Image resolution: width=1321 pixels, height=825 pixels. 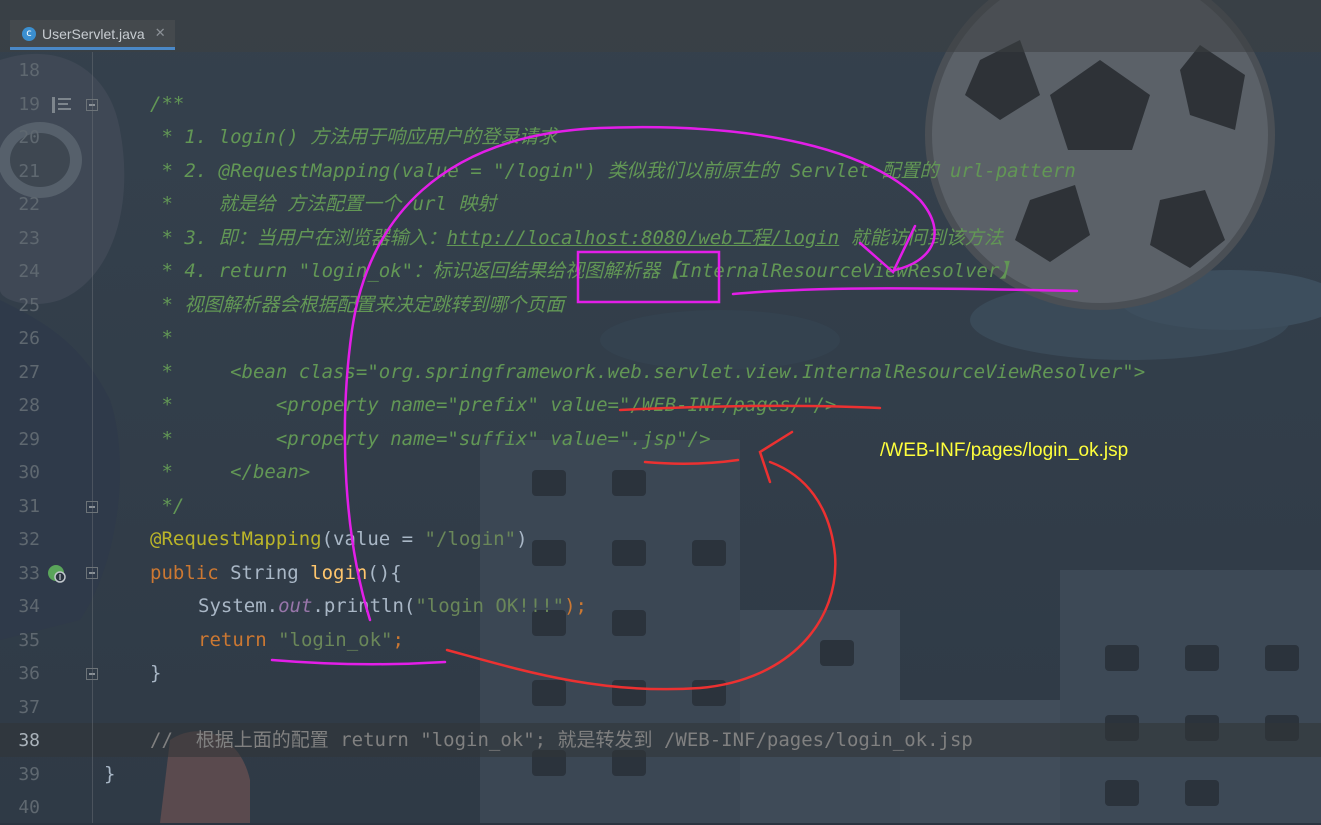 I want to click on line-number: 28, so click(x=29, y=405).